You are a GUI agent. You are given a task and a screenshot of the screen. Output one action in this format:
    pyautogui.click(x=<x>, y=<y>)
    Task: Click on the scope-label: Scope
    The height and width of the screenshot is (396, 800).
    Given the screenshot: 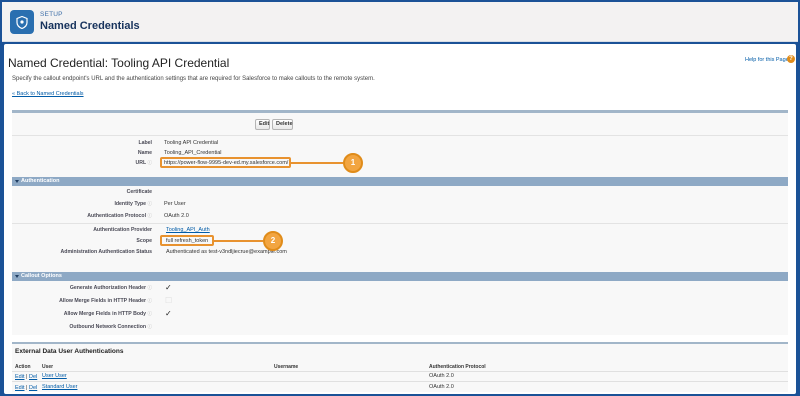 What is the action you would take?
    pyautogui.click(x=144, y=241)
    